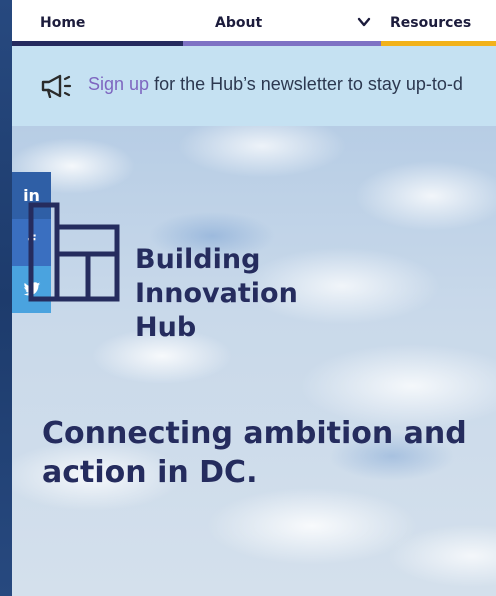 Image resolution: width=496 pixels, height=596 pixels. What do you see at coordinates (166, 327) in the screenshot?
I see `logo-word-hub: Hub` at bounding box center [166, 327].